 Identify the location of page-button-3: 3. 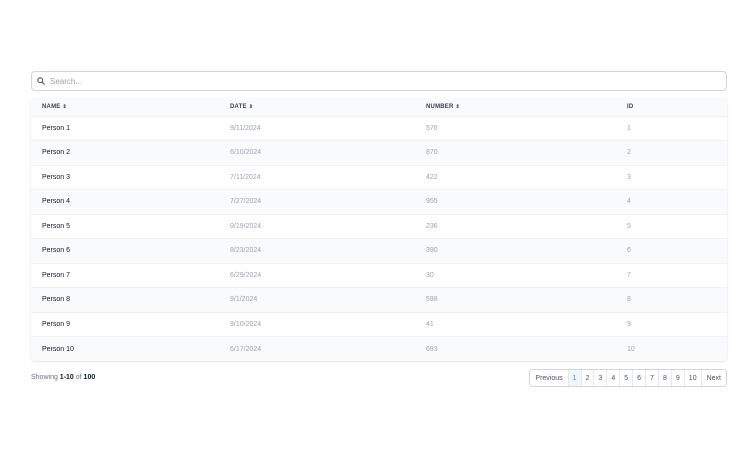
(601, 378).